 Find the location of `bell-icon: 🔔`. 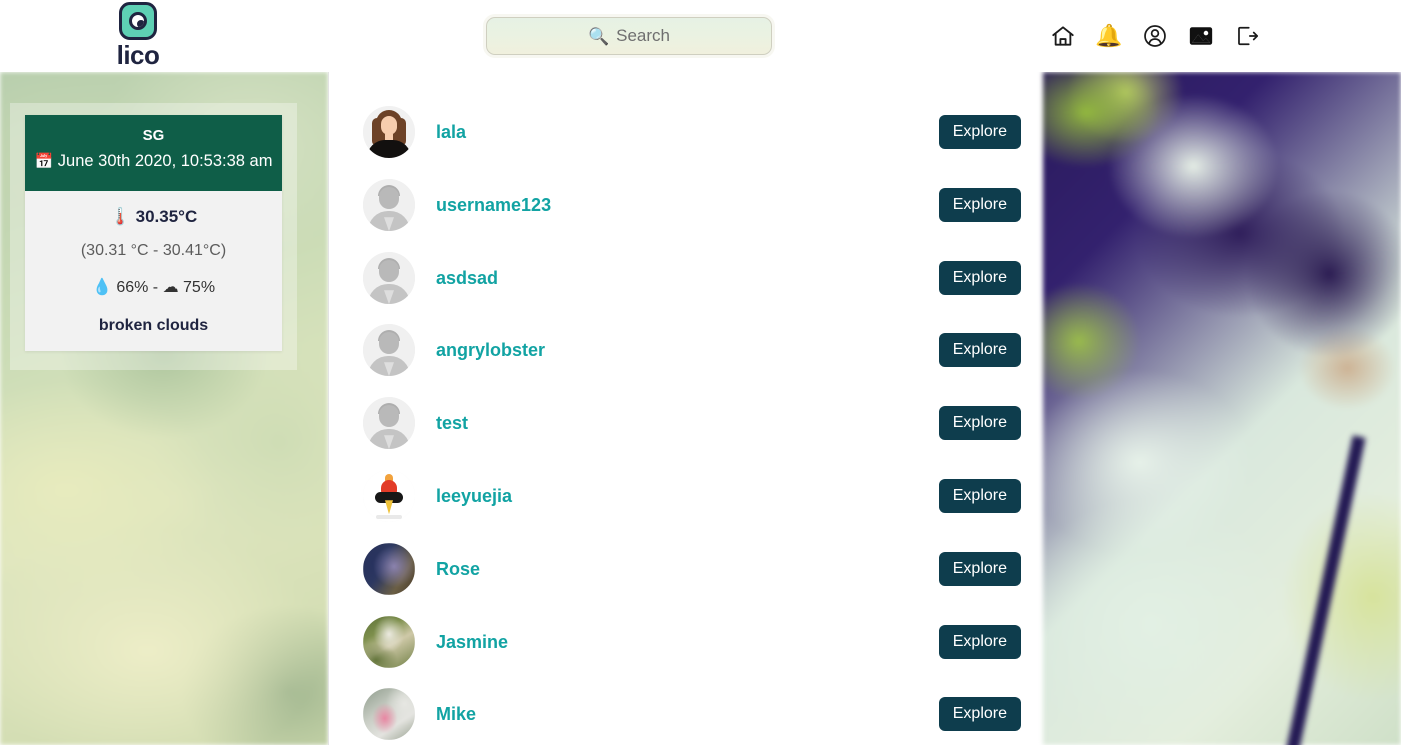

bell-icon: 🔔 is located at coordinates (1109, 36).